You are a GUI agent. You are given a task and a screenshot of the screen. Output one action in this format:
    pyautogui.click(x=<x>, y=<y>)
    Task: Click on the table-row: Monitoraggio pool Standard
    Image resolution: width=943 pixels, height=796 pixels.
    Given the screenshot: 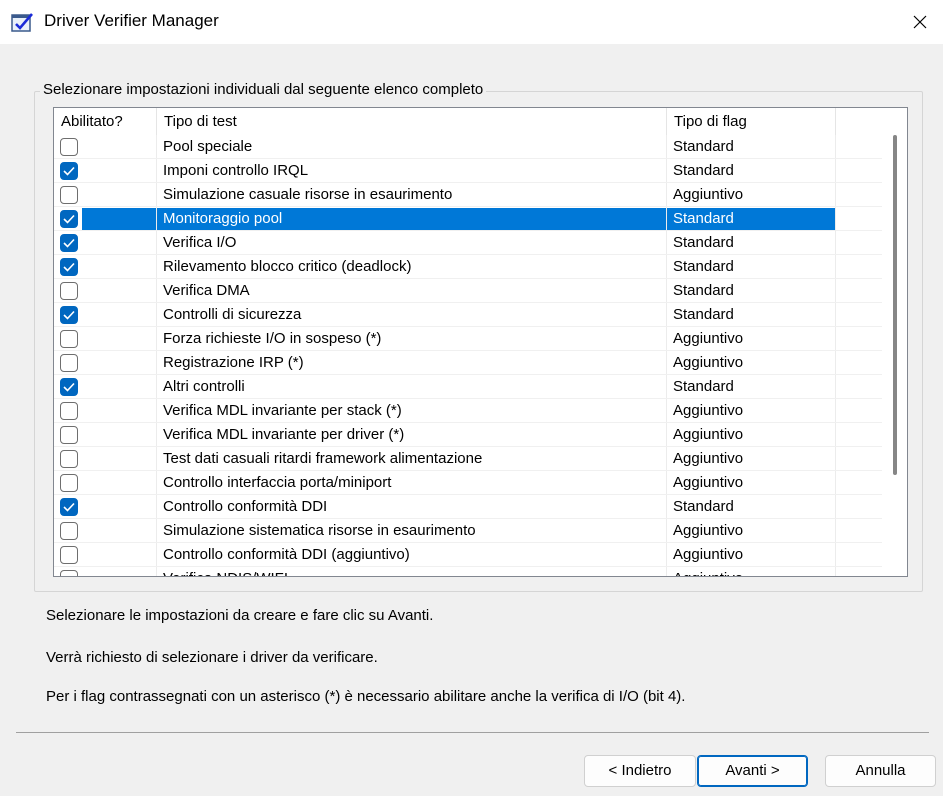 What is the action you would take?
    pyautogui.click(x=468, y=219)
    